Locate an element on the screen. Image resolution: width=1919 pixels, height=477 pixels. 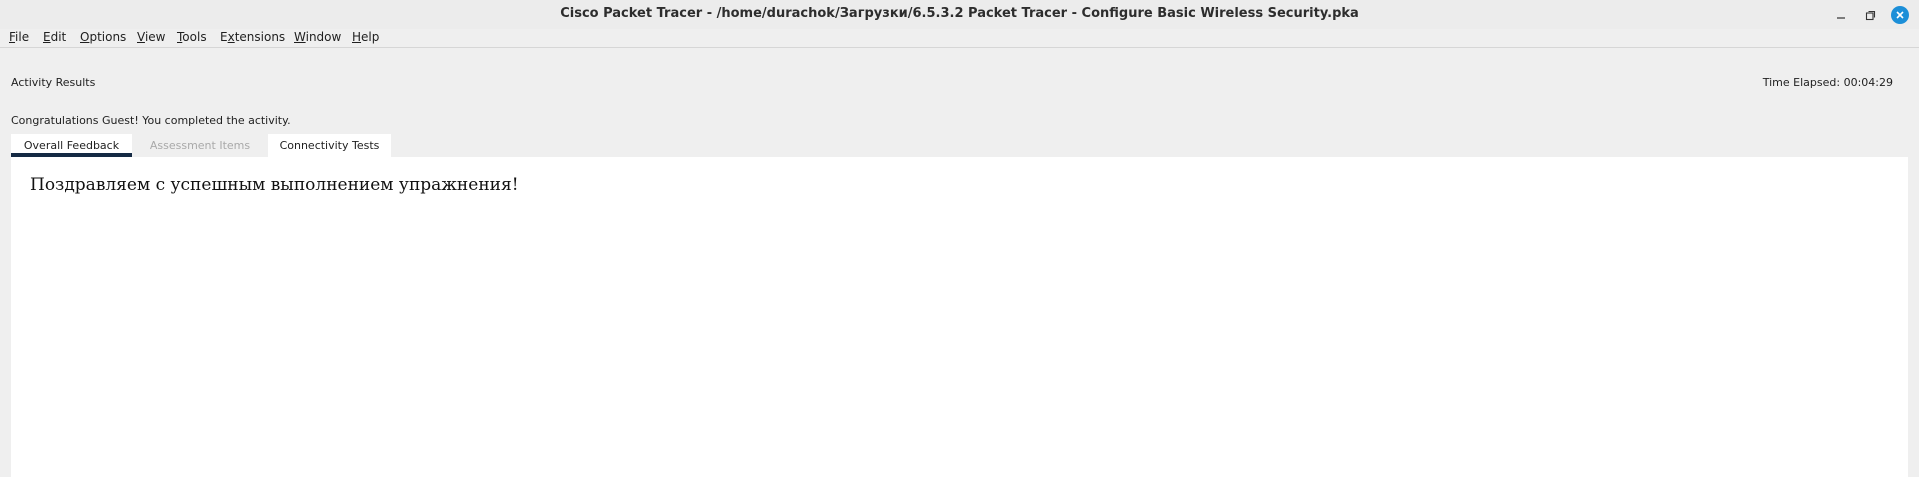
menu-tools: Tools is located at coordinates (192, 37).